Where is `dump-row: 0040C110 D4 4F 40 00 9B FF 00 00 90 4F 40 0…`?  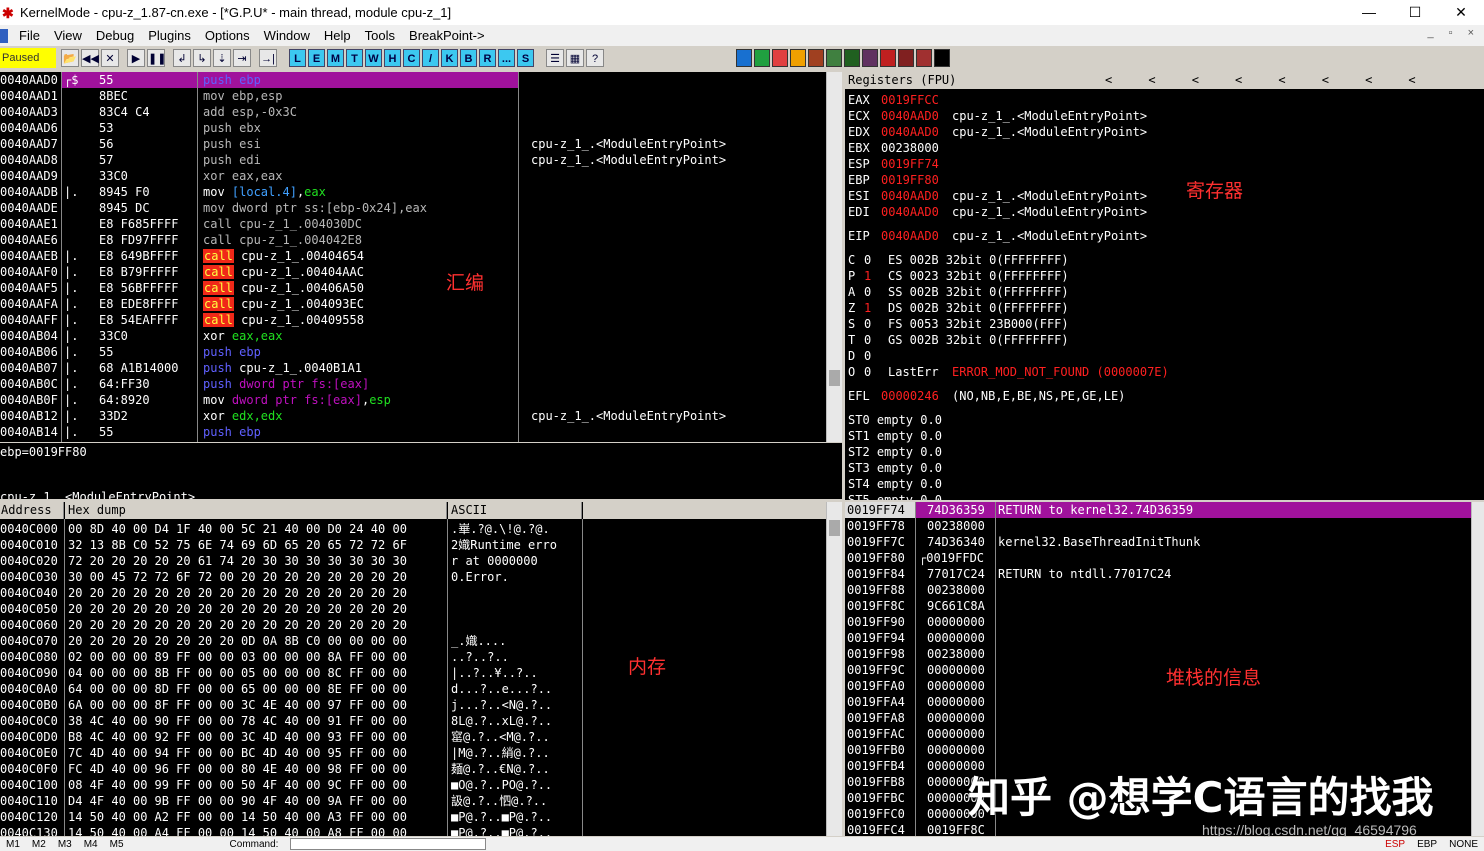
dump-row: 0040C110 D4 4F 40 00 9B FF 00 00 90 4F 40 0… is located at coordinates (413, 801).